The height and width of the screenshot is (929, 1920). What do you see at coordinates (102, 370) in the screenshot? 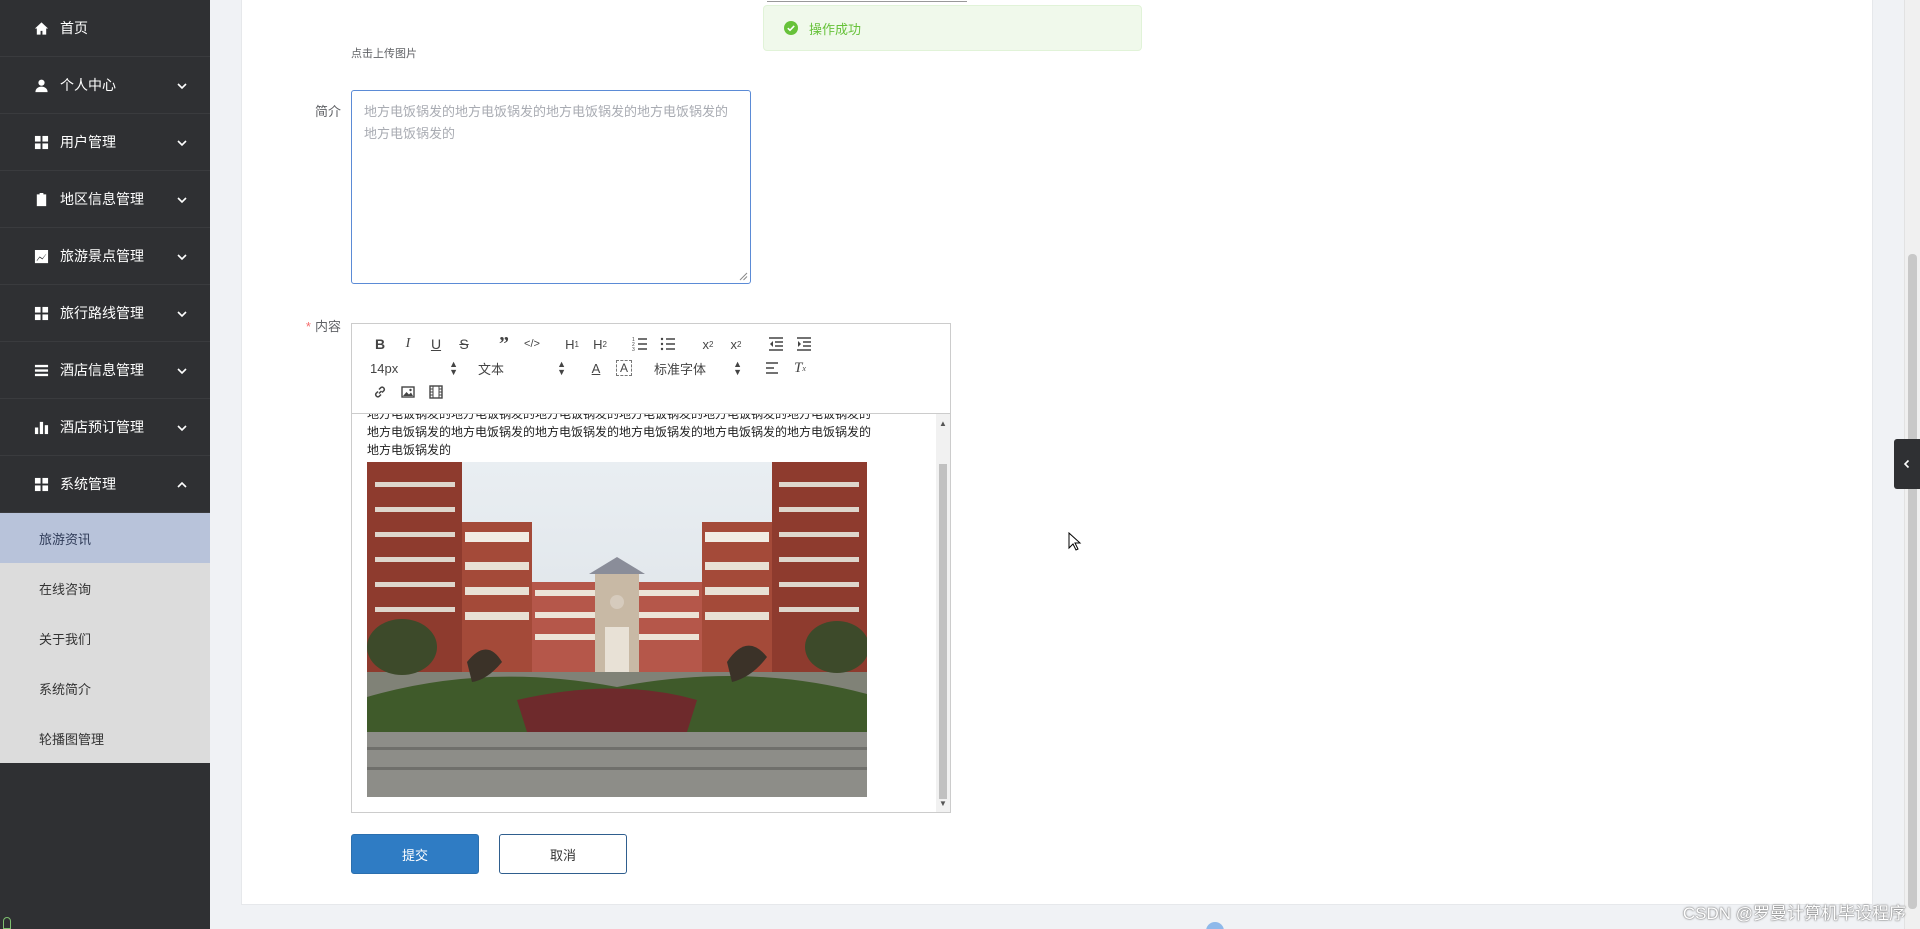
I see `sidebar-item-label: 酒店信息管理` at bounding box center [102, 370].